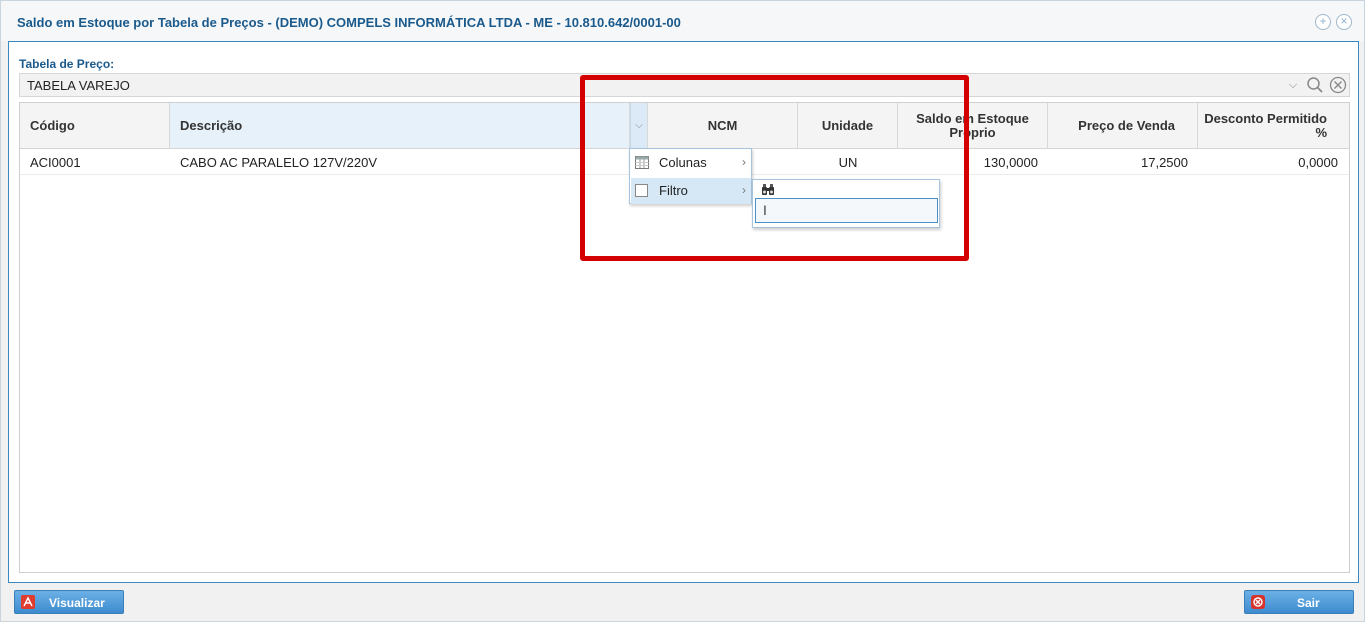 Image resolution: width=1365 pixels, height=622 pixels. What do you see at coordinates (683, 162) in the screenshot?
I see `menu-item-colunas-label: Colunas` at bounding box center [683, 162].